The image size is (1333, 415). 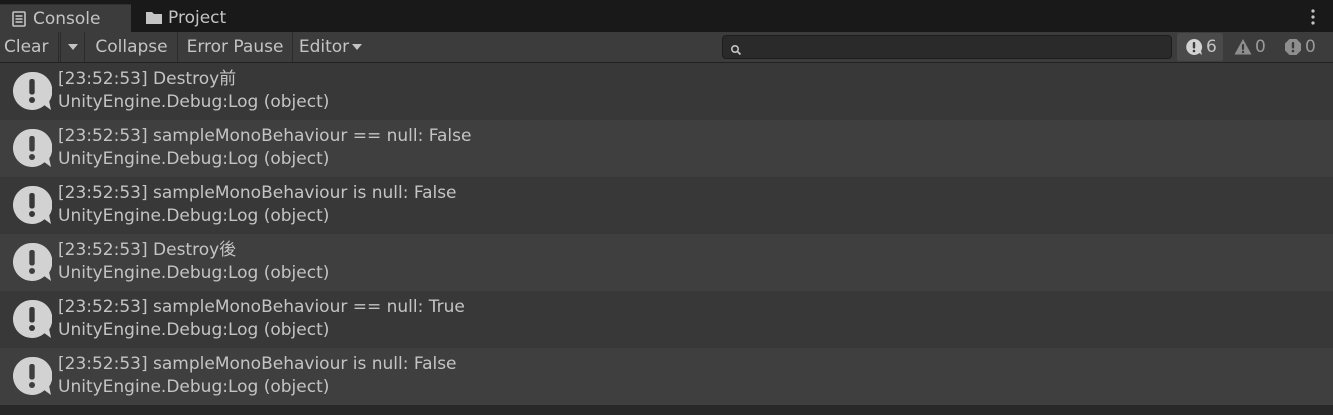 What do you see at coordinates (1313, 17) in the screenshot?
I see `more-options-icon` at bounding box center [1313, 17].